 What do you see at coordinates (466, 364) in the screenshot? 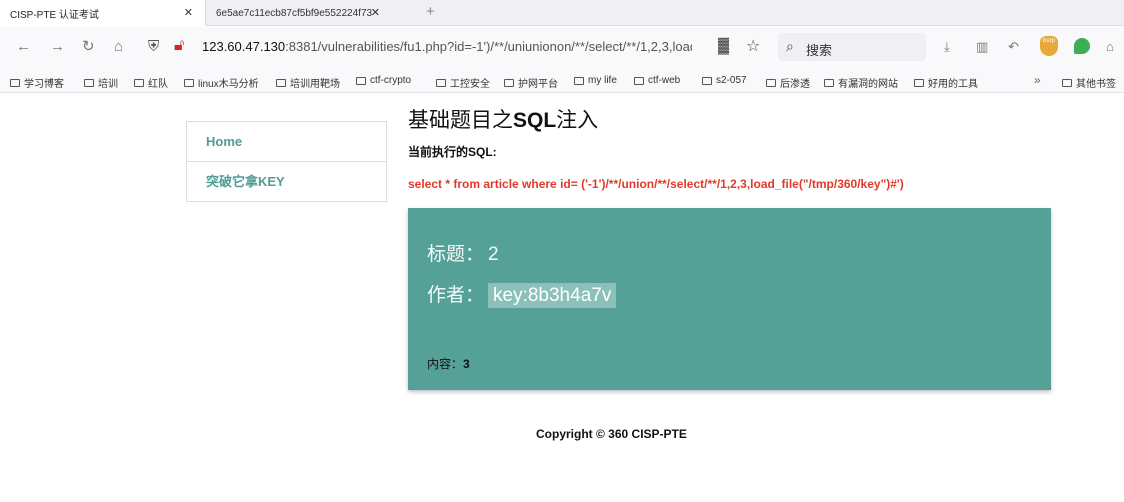
I see `content-value: 3` at bounding box center [466, 364].